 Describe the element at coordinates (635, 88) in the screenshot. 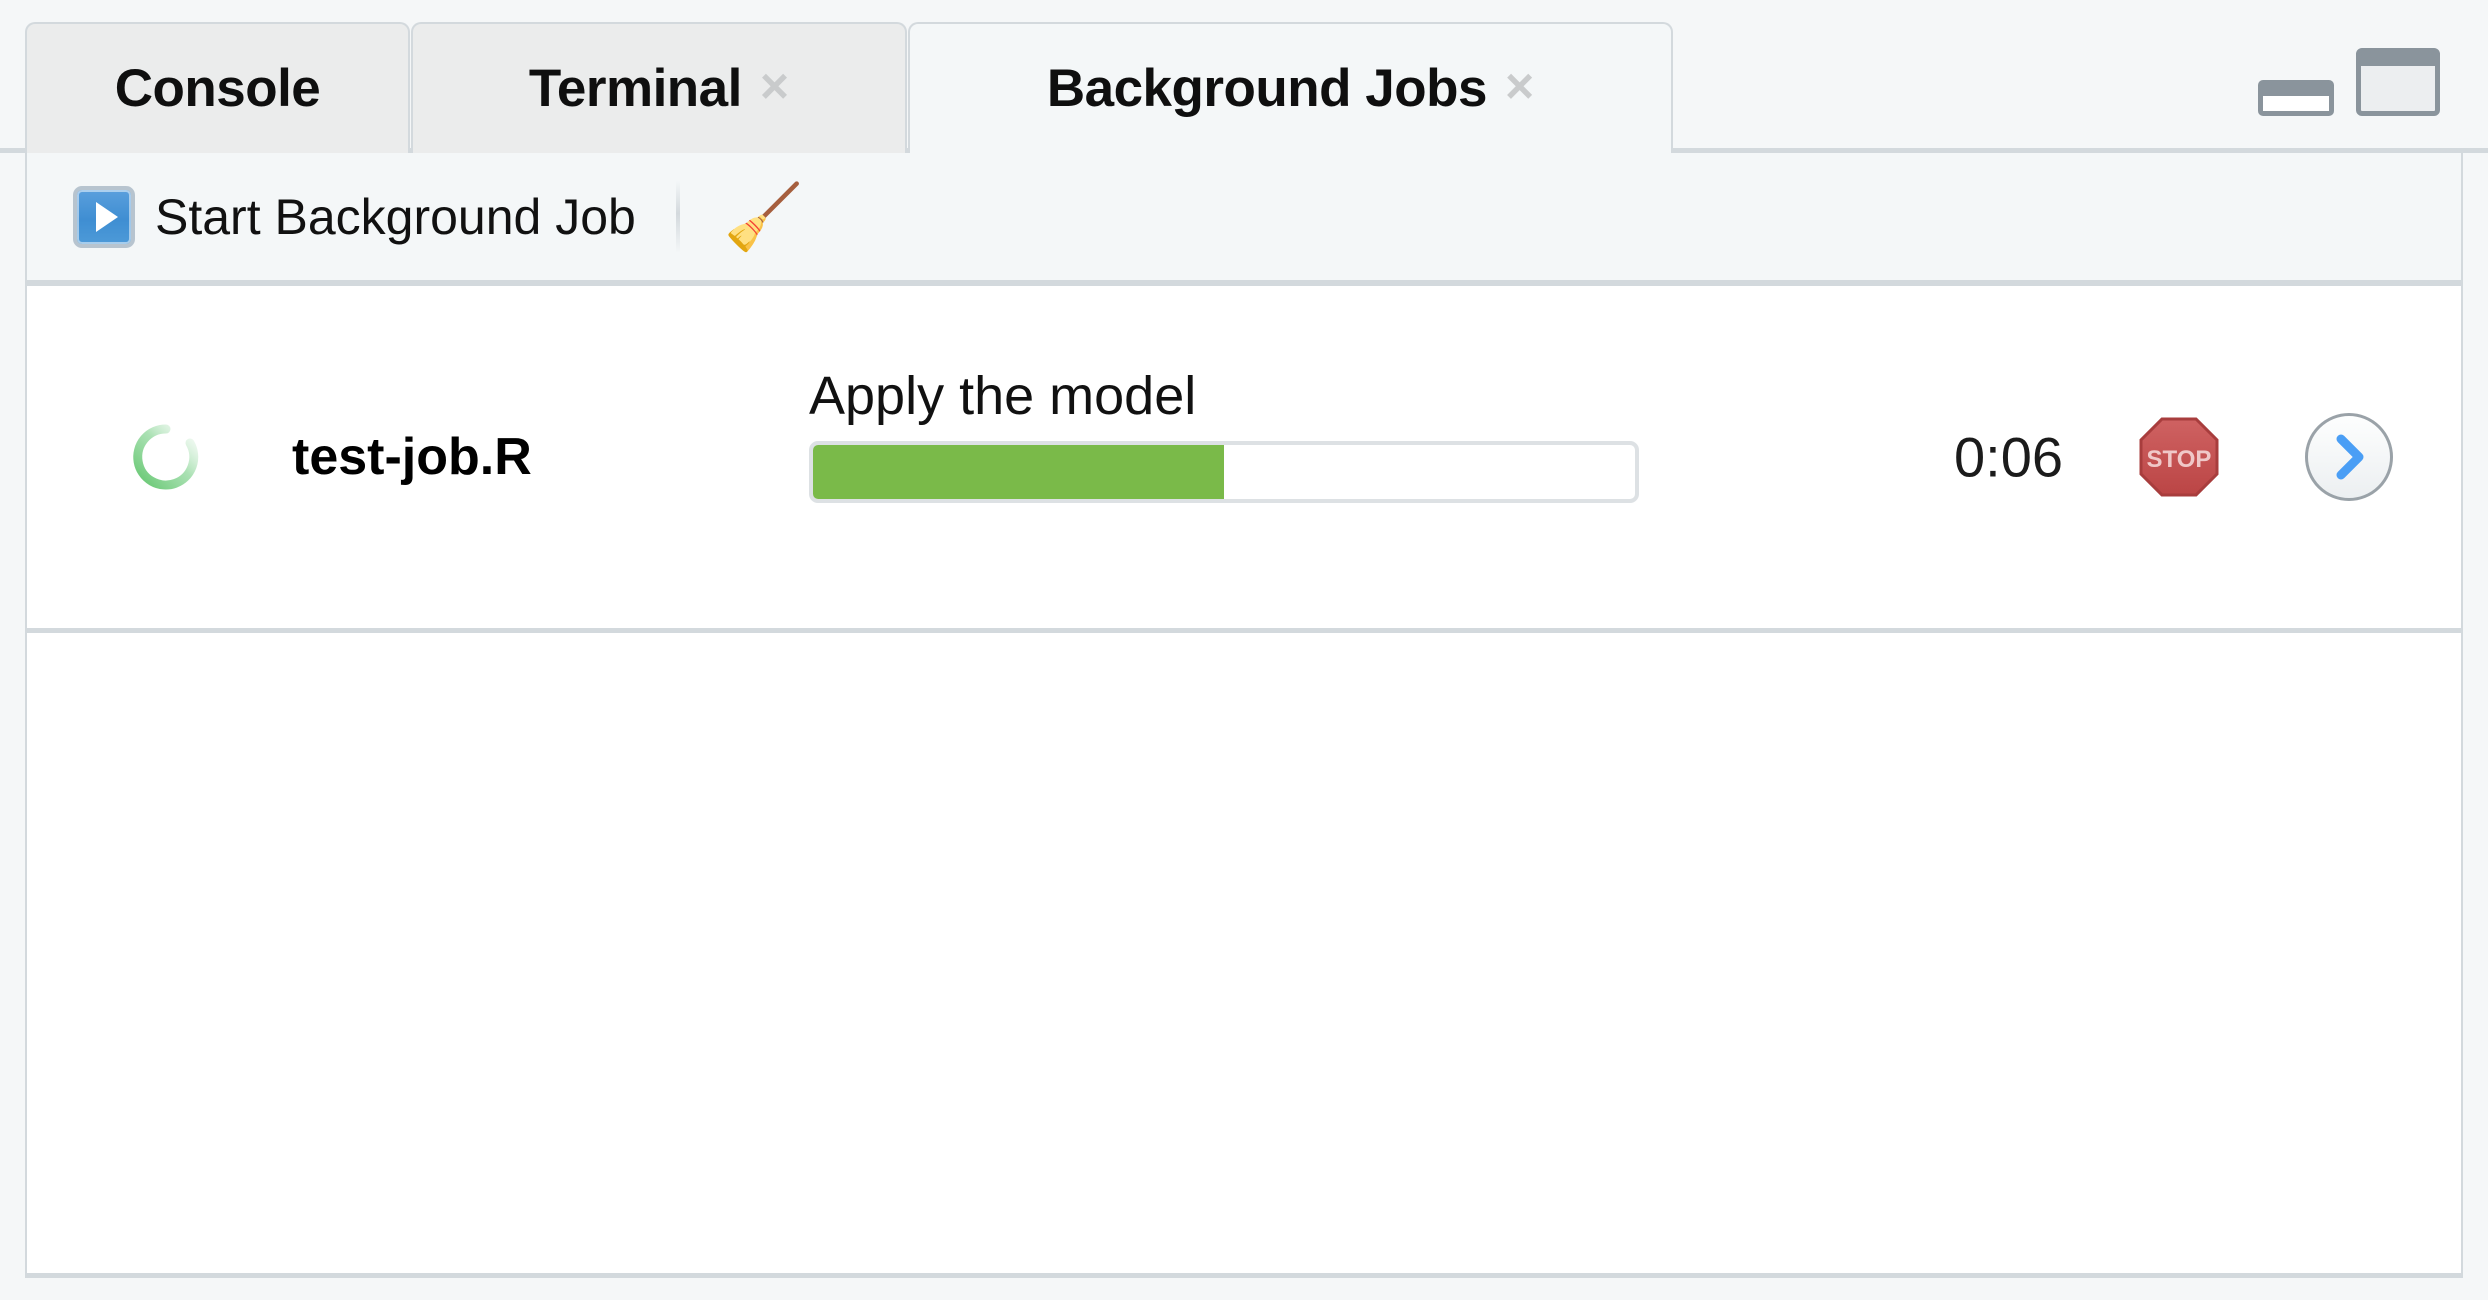

I see `tab-terminal-label: Terminal` at that location.